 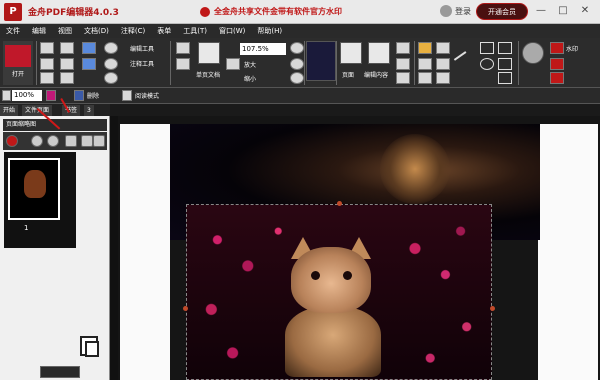 I want to click on print-icon, so click(x=47, y=64).